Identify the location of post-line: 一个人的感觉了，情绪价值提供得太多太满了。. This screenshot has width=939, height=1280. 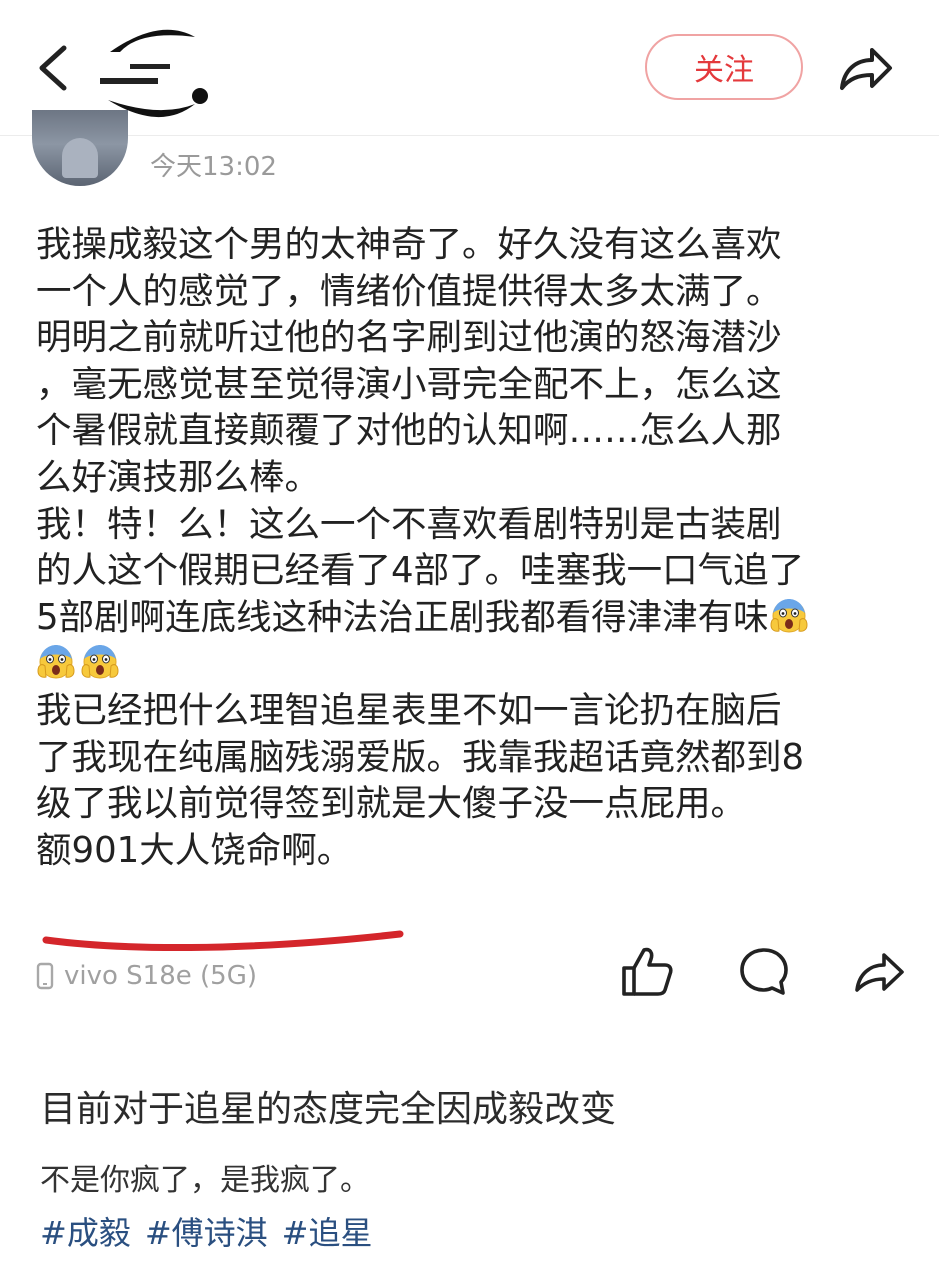
(409, 291).